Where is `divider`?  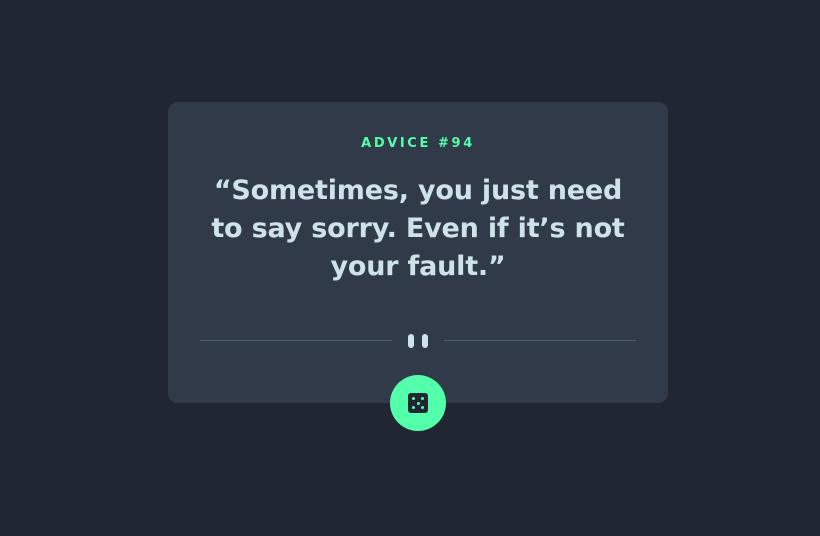 divider is located at coordinates (418, 341).